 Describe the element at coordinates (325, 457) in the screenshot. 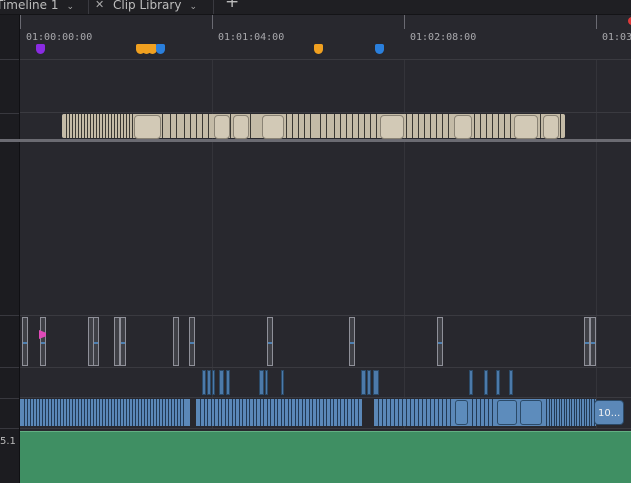

I see `audio-mix-track` at that location.